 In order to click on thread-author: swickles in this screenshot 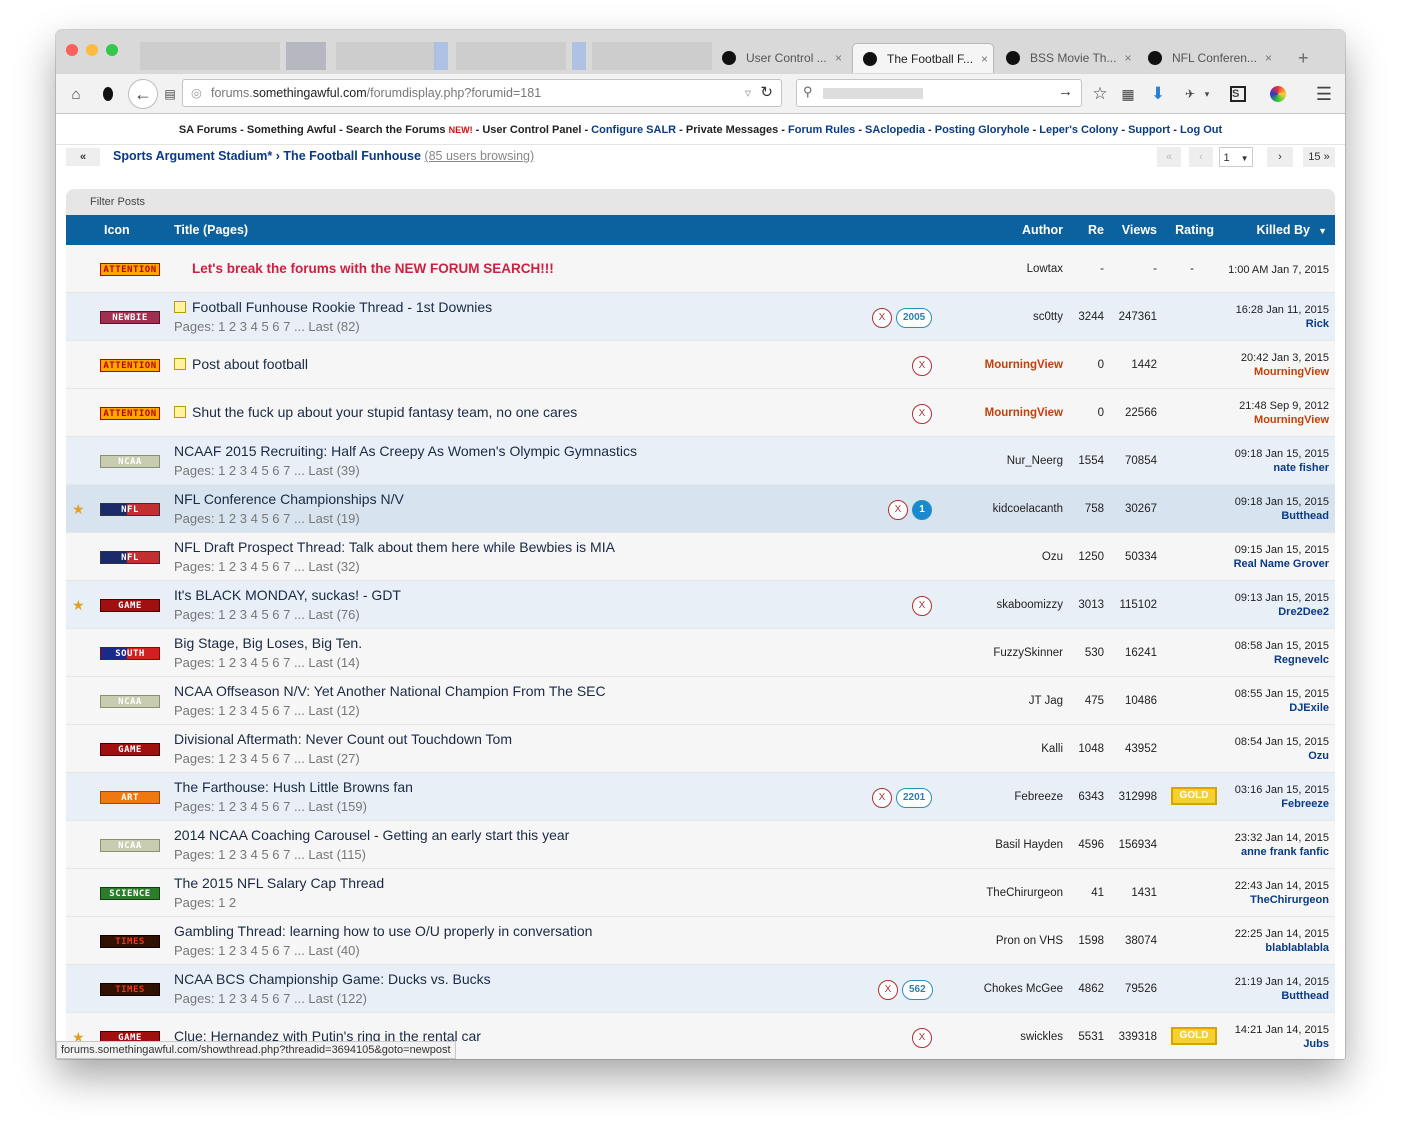, I will do `click(1041, 1037)`.